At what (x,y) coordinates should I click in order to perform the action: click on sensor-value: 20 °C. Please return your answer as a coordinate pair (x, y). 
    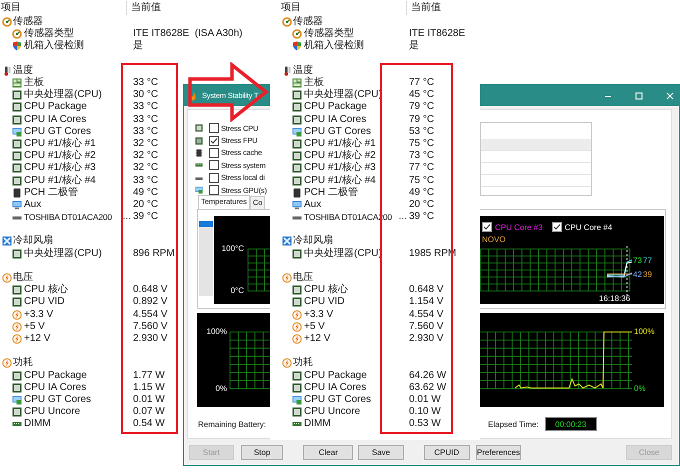
    Looking at the image, I should click on (145, 204).